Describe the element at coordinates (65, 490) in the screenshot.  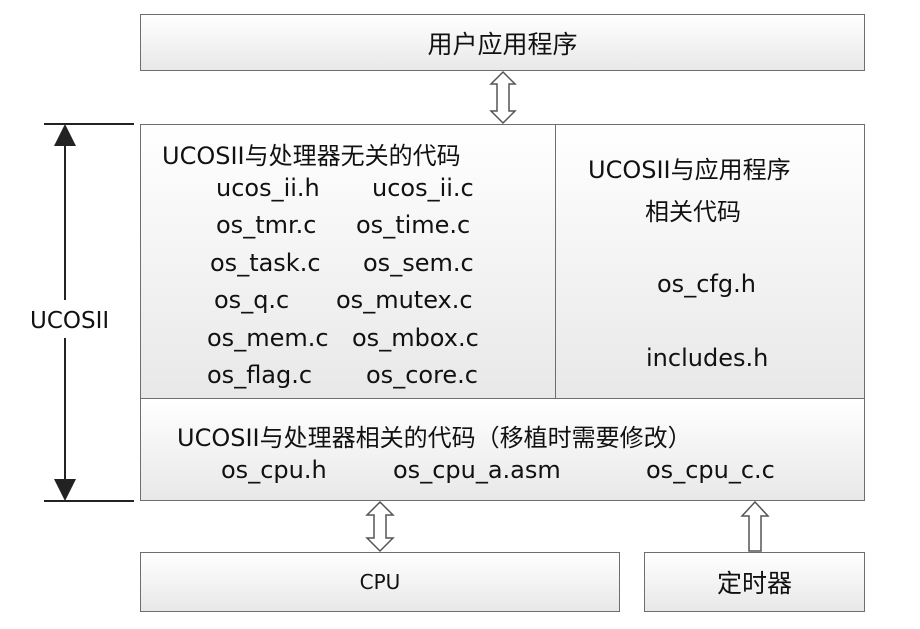
I see `bracket-arrow-down-icon` at that location.